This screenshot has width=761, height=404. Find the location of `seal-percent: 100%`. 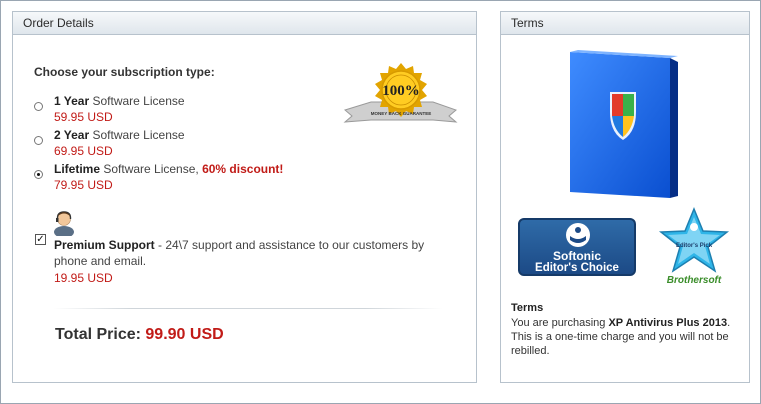

seal-percent: 100% is located at coordinates (401, 91).